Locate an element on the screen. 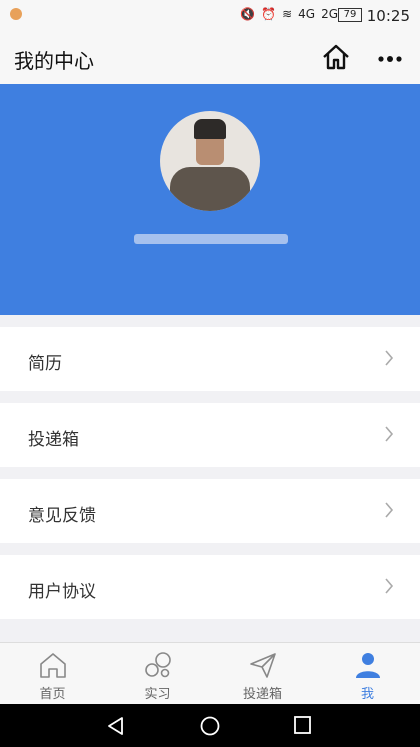 The width and height of the screenshot is (420, 747). tab-me: 我 is located at coordinates (367, 674).